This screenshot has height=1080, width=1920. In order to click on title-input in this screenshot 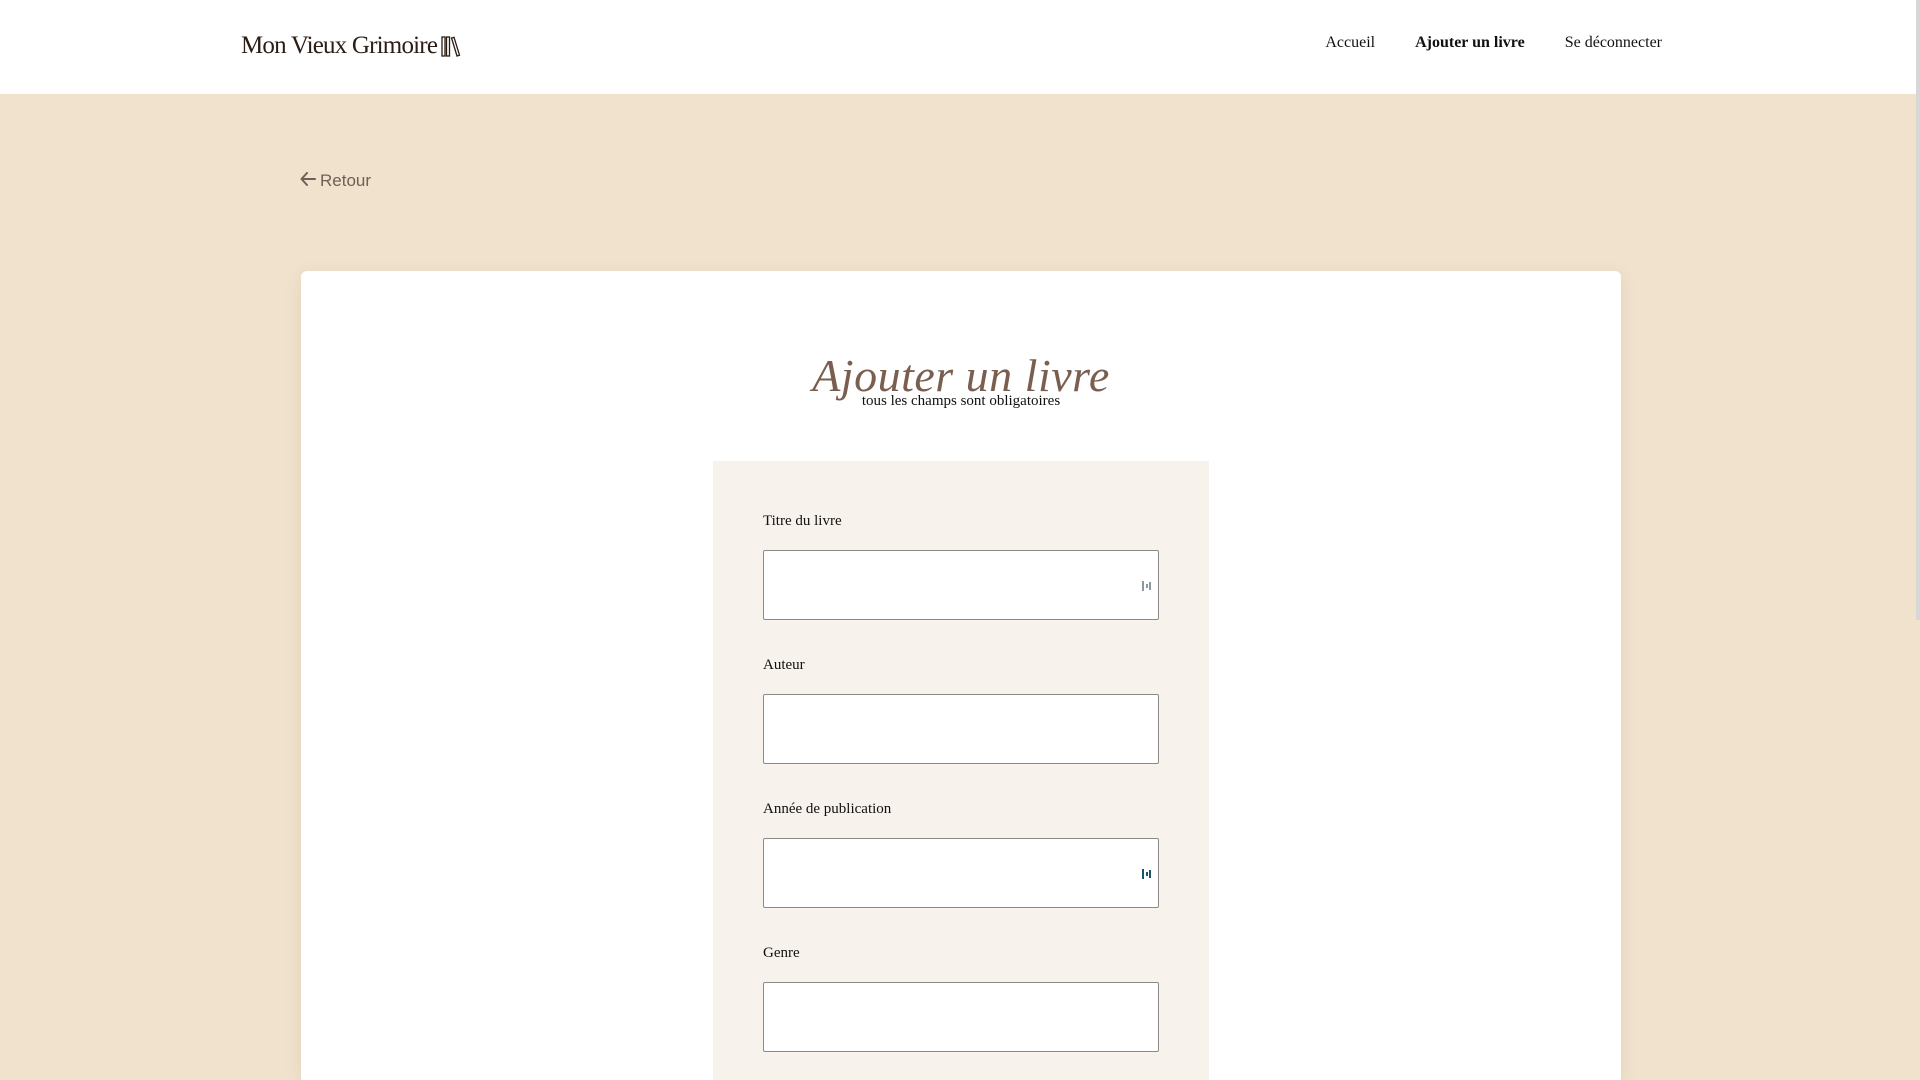, I will do `click(961, 585)`.